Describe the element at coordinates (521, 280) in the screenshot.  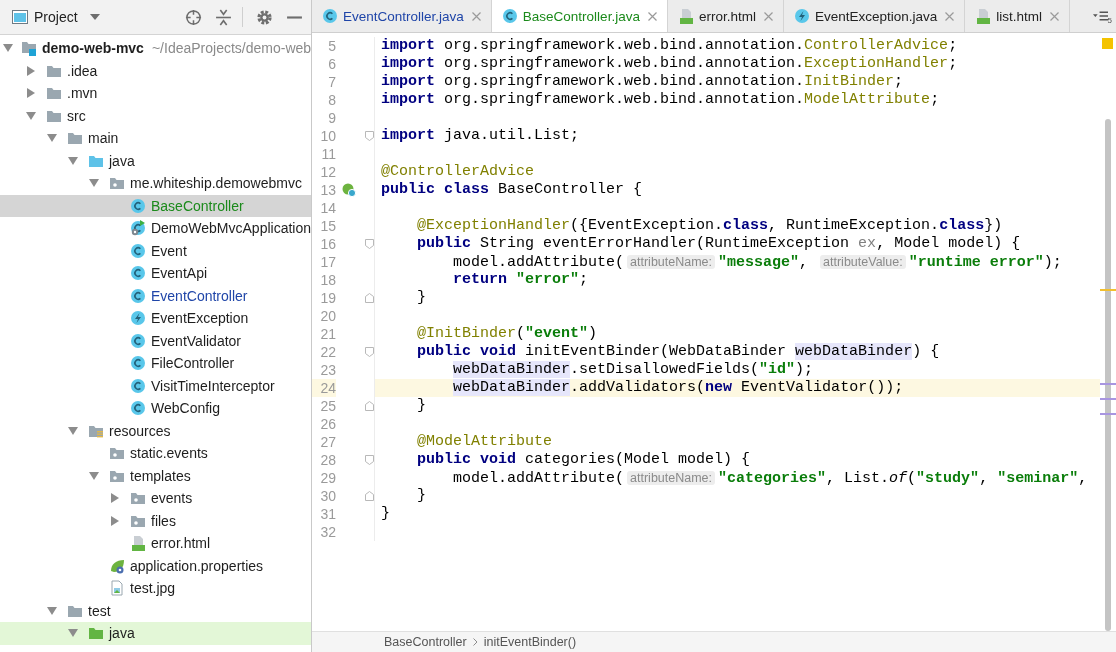
I see `code-line: return "error";` at that location.